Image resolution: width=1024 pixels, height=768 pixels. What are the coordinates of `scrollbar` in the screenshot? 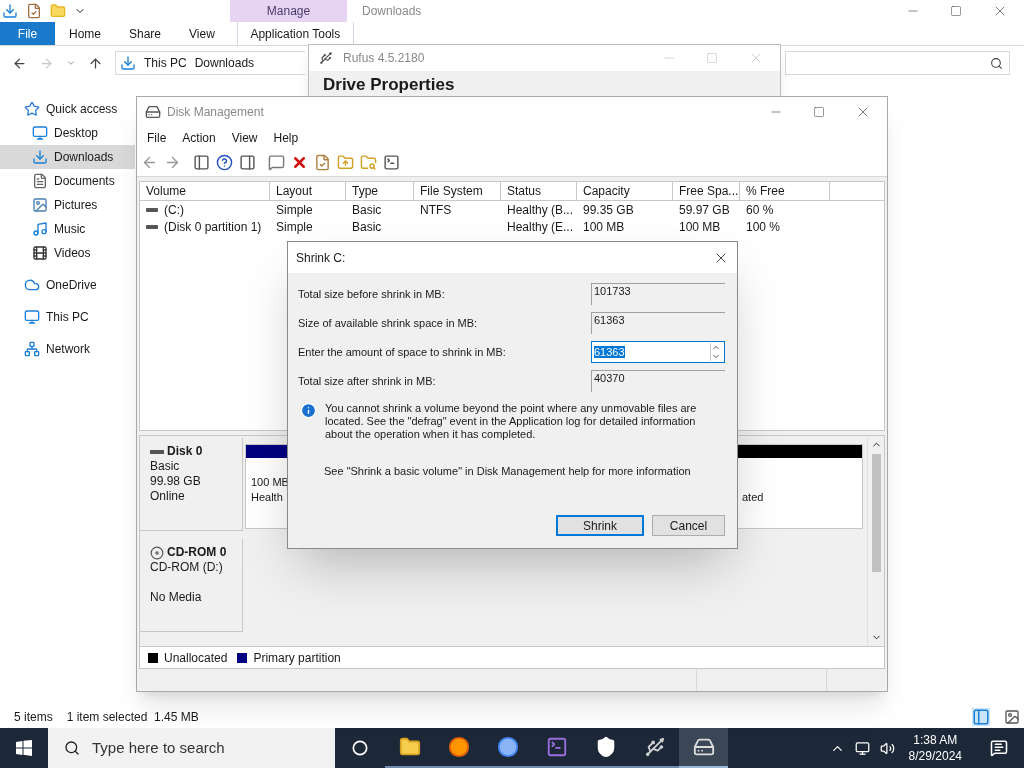 It's located at (875, 541).